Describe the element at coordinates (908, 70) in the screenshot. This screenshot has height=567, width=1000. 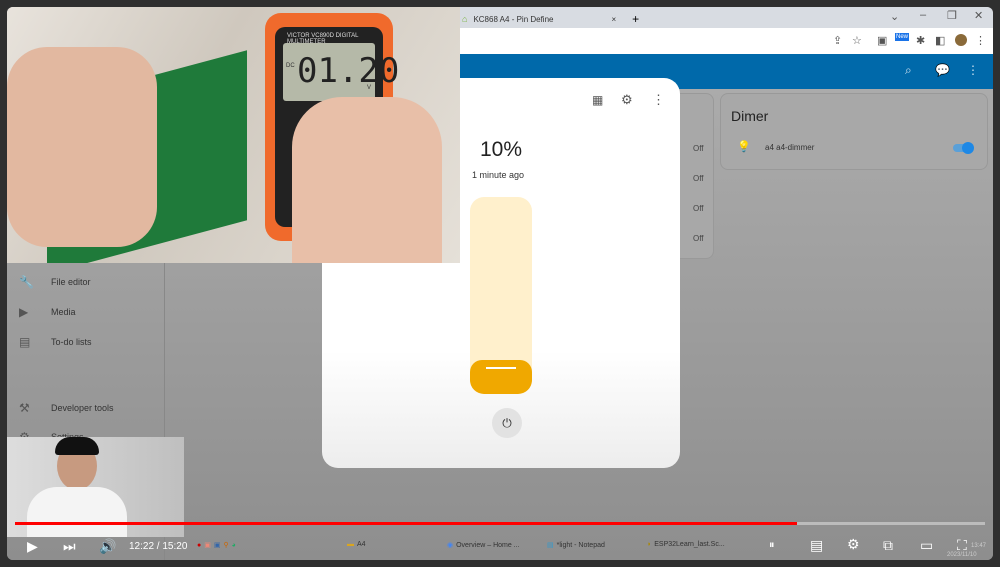
I see `search-icon: ⌕` at that location.